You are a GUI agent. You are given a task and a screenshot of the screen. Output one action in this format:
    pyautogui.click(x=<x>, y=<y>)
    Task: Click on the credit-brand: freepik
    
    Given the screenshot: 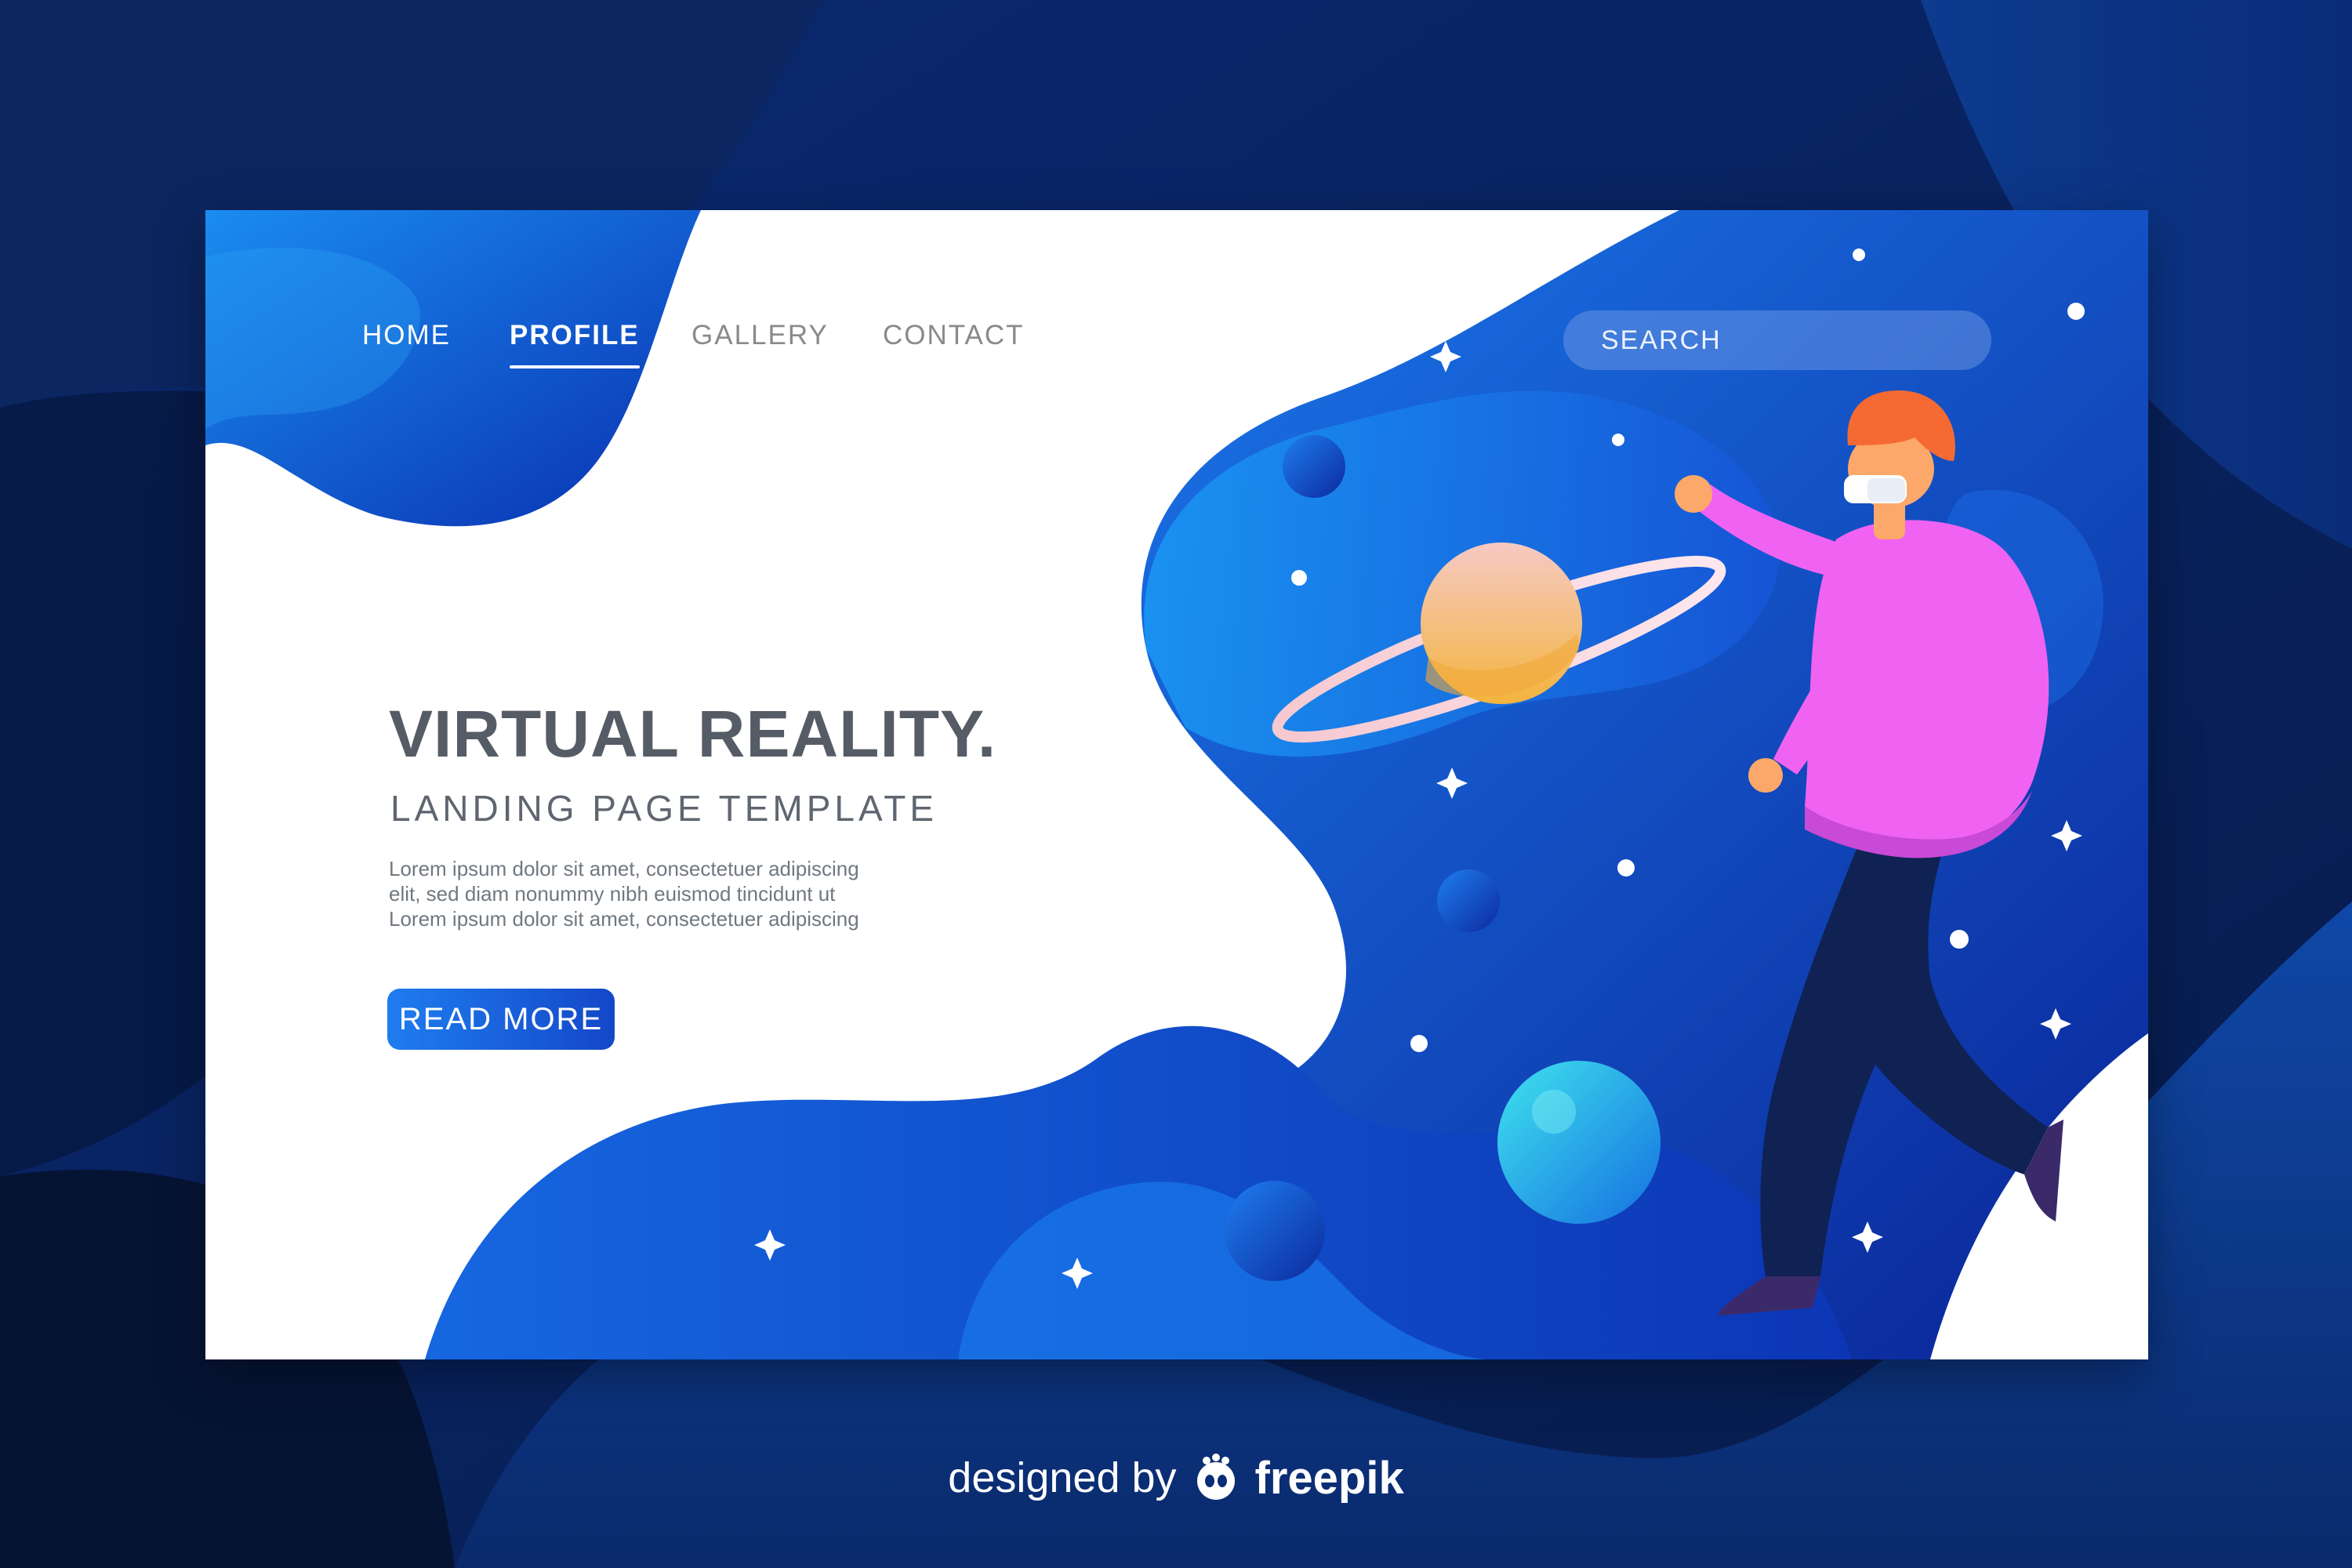 What is the action you would take?
    pyautogui.click(x=1329, y=1478)
    